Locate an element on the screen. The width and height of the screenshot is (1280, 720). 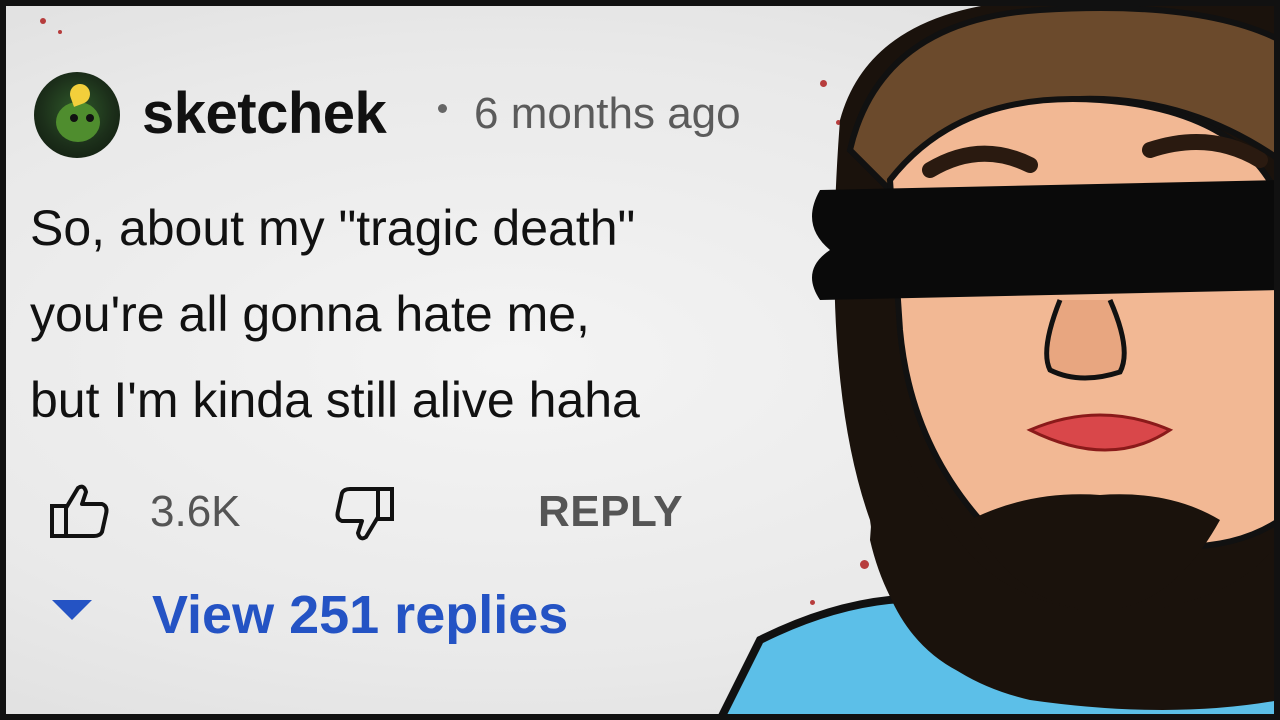
avatar is located at coordinates (77, 115).